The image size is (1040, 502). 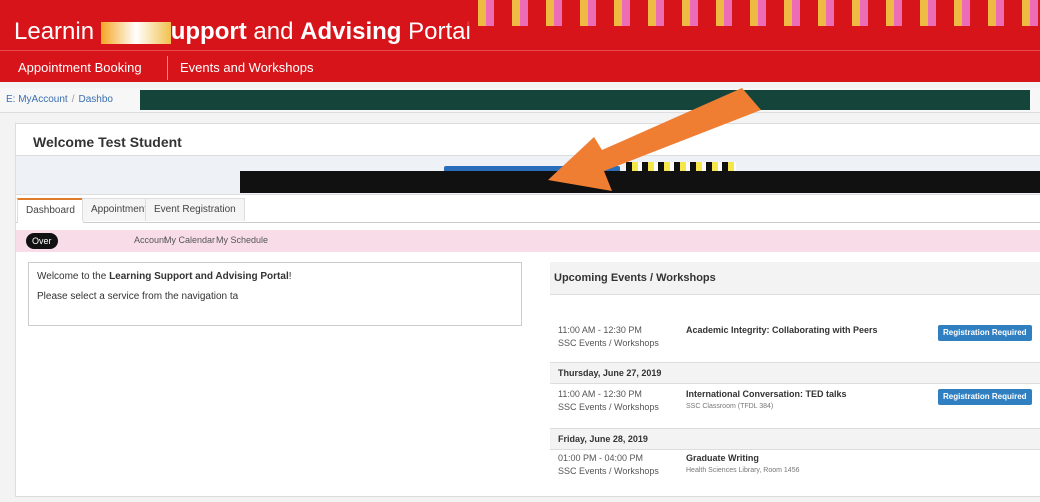 What do you see at coordinates (601, 458) in the screenshot?
I see `event-3-time-range: 01:00 PM - 04:00 PM` at bounding box center [601, 458].